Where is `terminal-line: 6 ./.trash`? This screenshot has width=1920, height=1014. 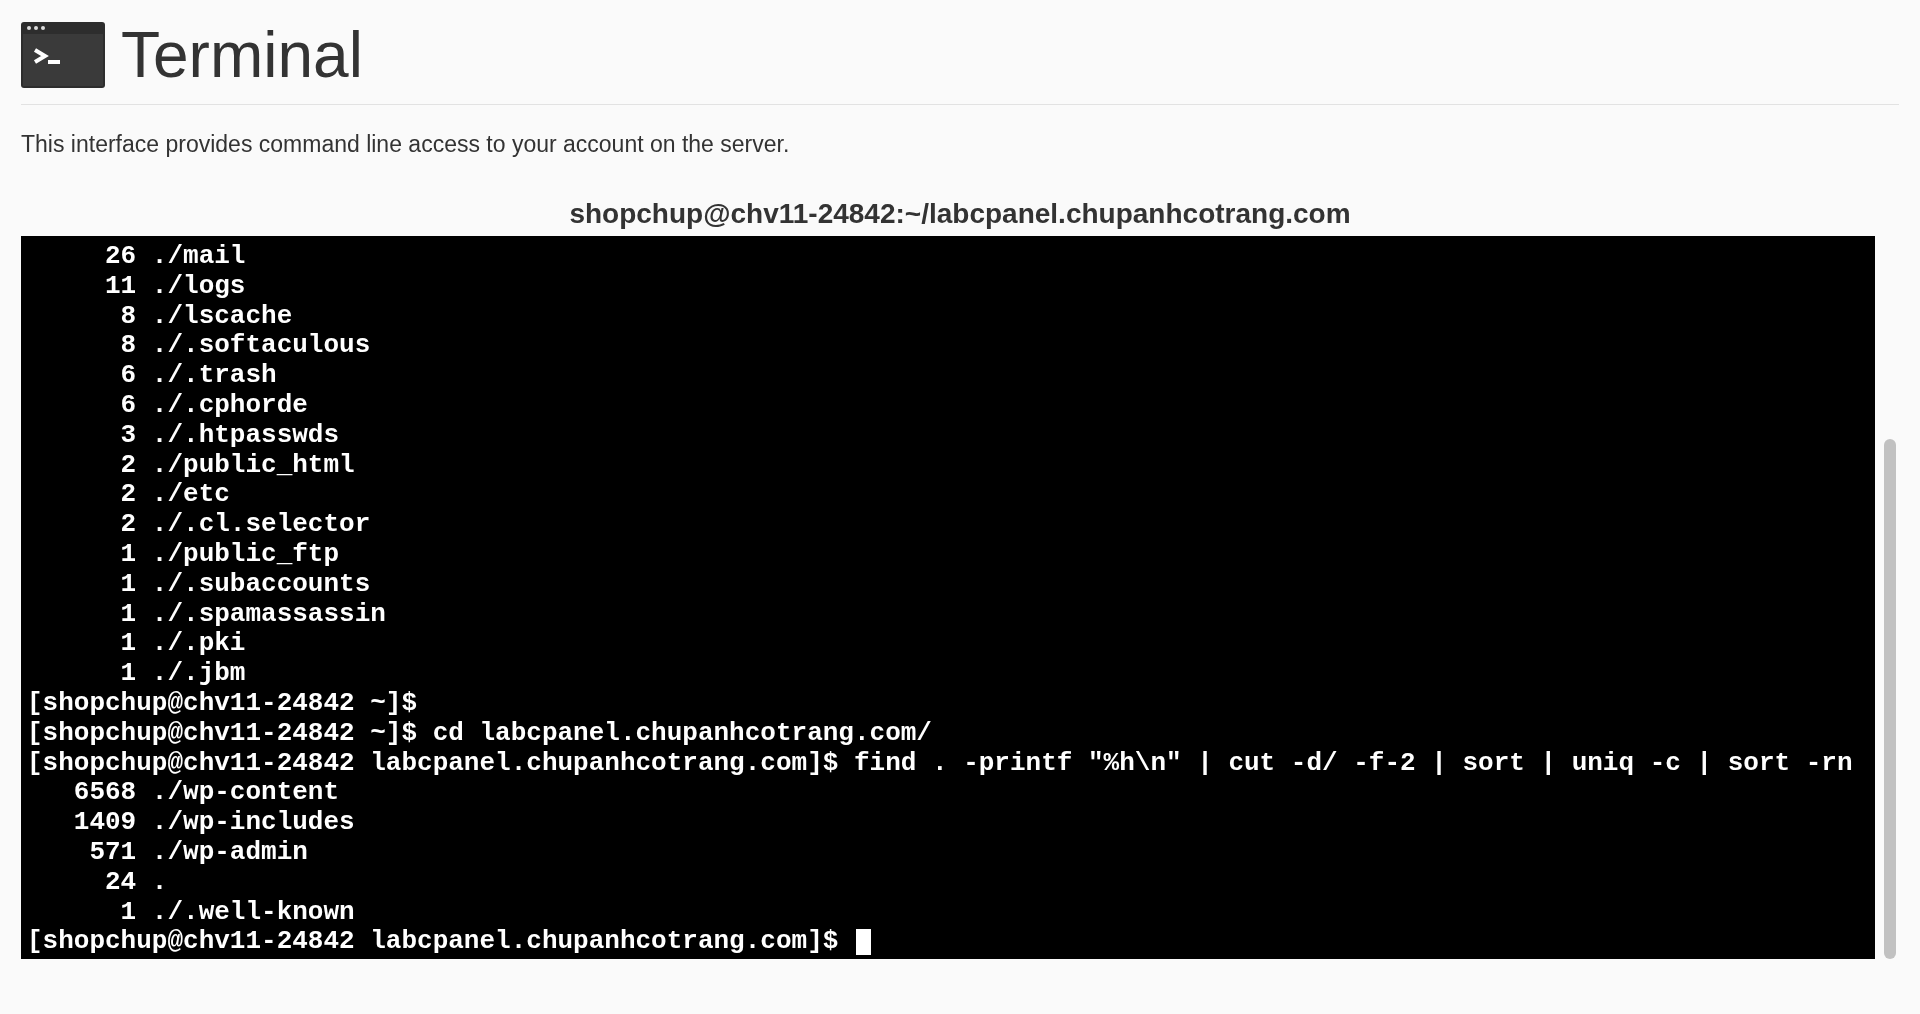 terminal-line: 6 ./.trash is located at coordinates (198, 376).